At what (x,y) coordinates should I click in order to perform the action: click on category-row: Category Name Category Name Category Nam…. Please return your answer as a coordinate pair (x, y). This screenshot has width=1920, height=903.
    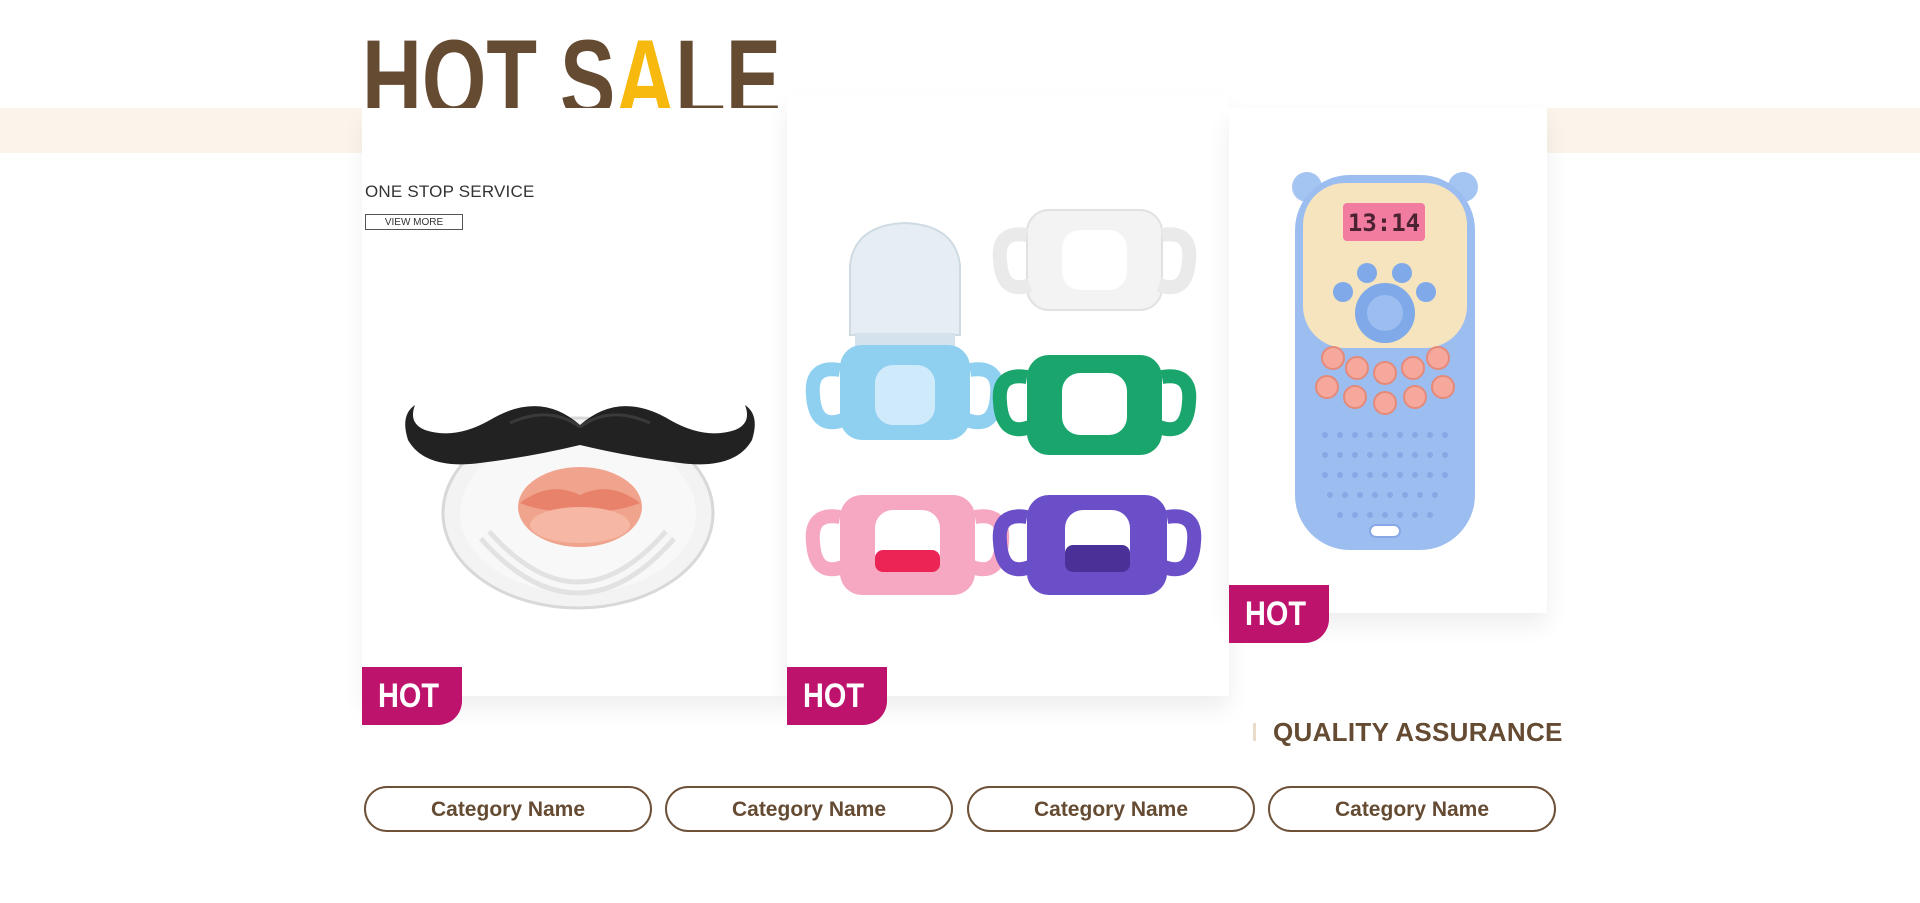
    Looking at the image, I should click on (960, 809).